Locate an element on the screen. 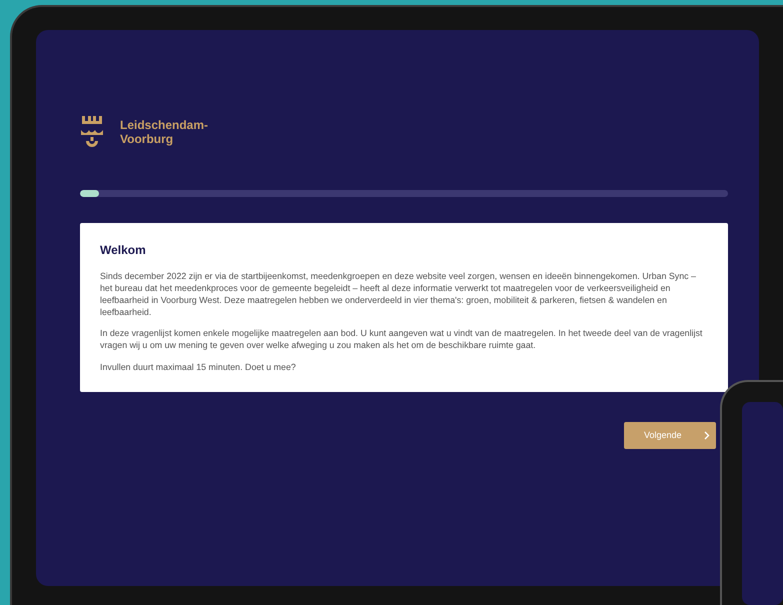 The height and width of the screenshot is (605, 783). next-button: Volgende is located at coordinates (670, 435).